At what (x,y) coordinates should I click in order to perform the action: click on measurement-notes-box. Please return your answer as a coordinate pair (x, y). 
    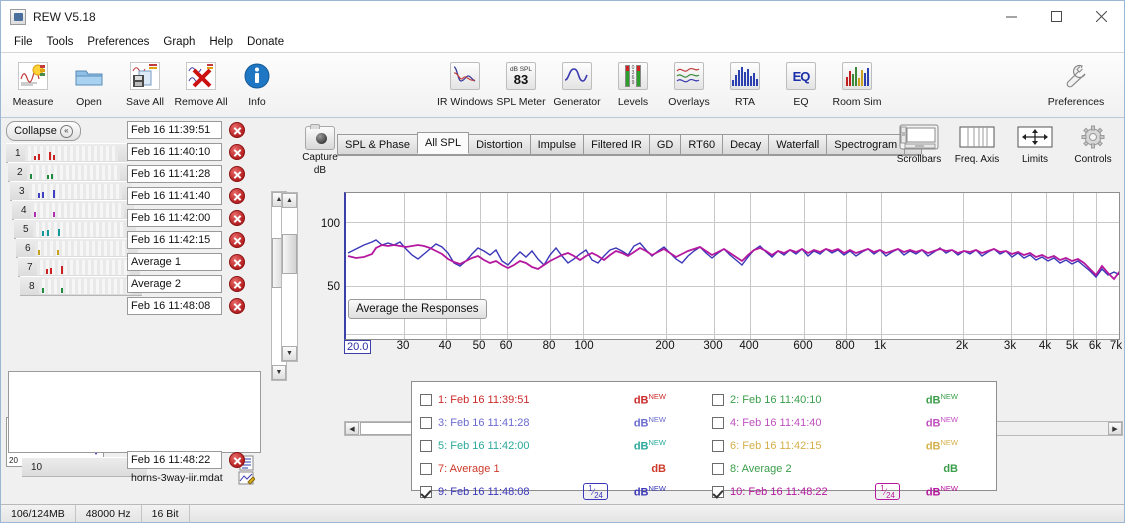
    Looking at the image, I should click on (134, 412).